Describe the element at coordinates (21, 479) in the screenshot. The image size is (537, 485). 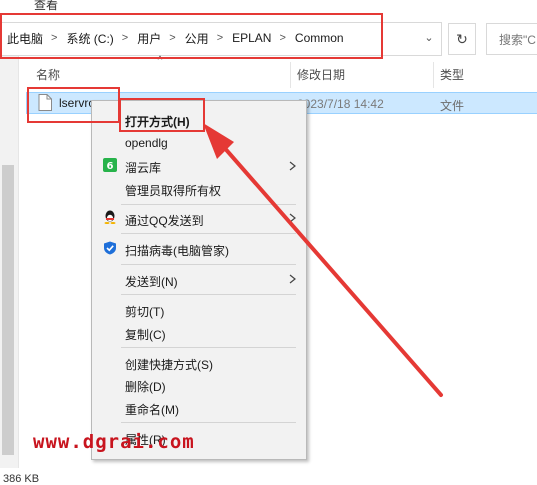
I see `status-size: 386 KB` at that location.